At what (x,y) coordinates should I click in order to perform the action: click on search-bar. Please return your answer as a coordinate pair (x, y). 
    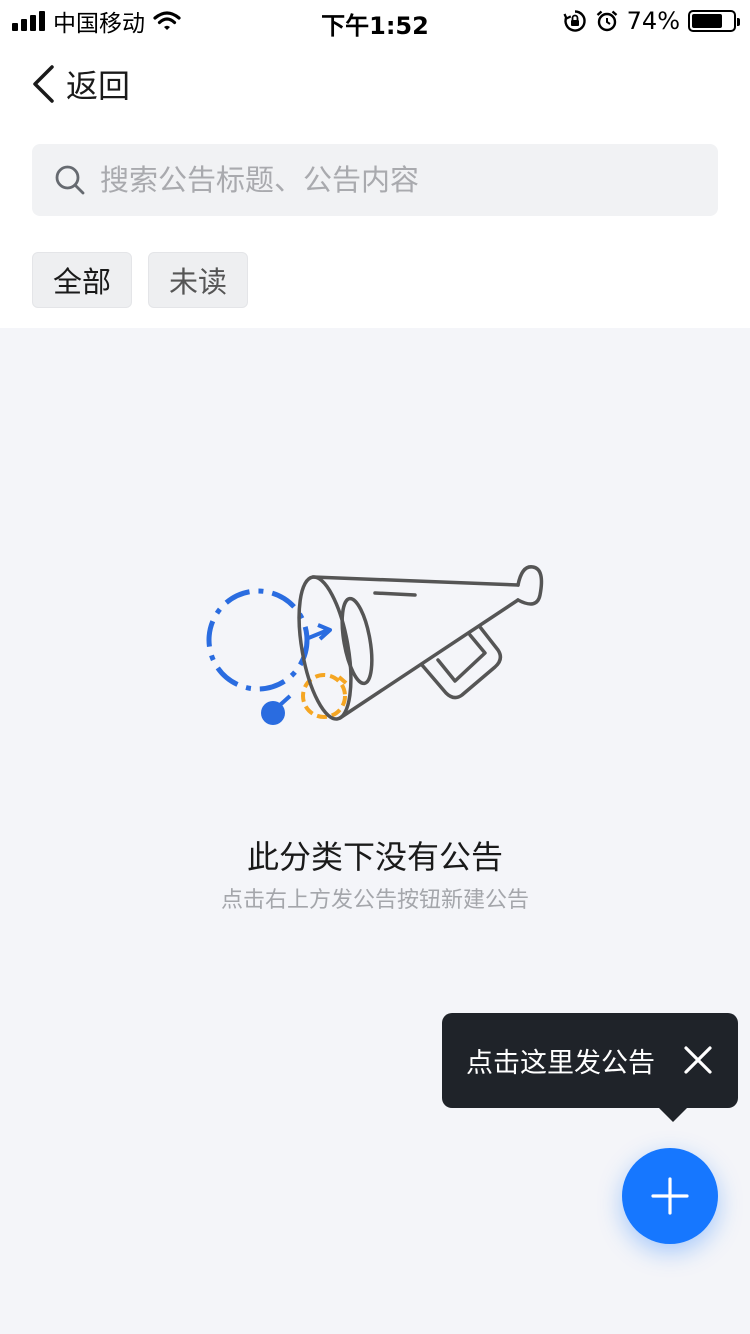
    Looking at the image, I should click on (375, 180).